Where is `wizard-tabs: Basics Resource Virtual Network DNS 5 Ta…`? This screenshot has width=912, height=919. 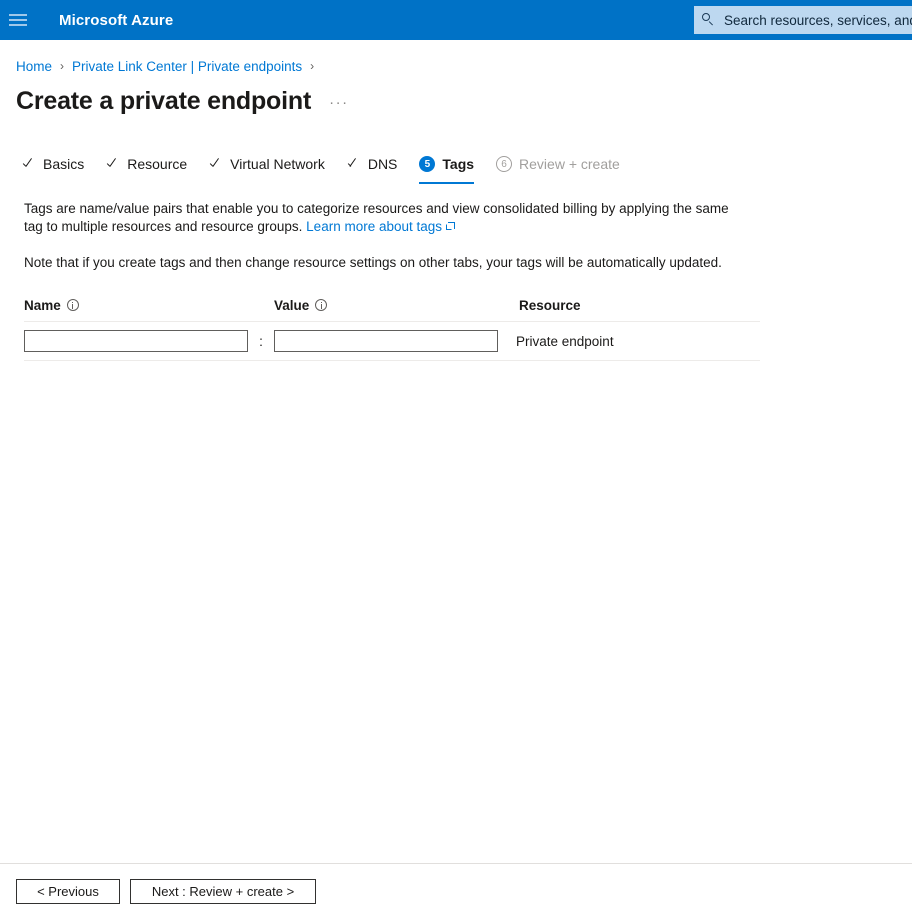 wizard-tabs: Basics Resource Virtual Network DNS 5 Ta… is located at coordinates (467, 167).